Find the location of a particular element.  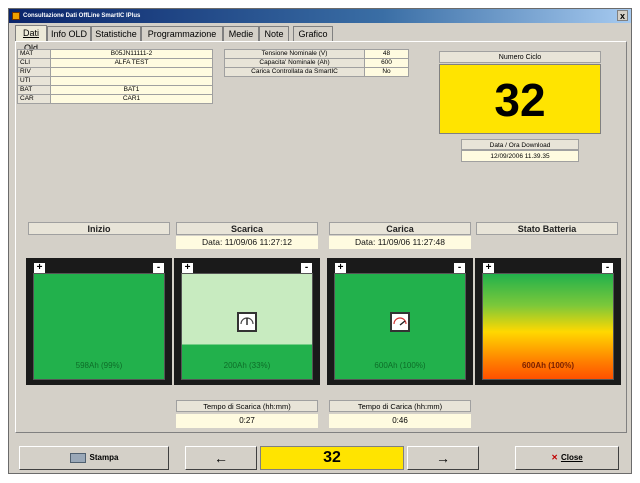

table-row: Capacita' Nominale (Ah) 600 is located at coordinates (316, 63).